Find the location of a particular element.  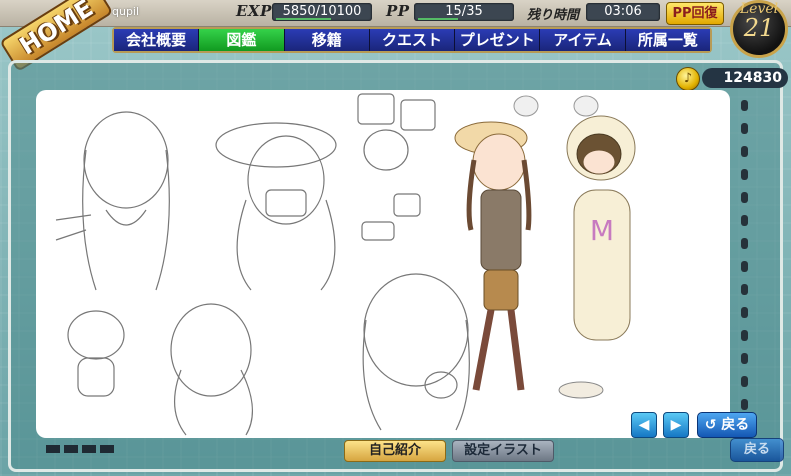

exp-bar is located at coordinates (303, 19).